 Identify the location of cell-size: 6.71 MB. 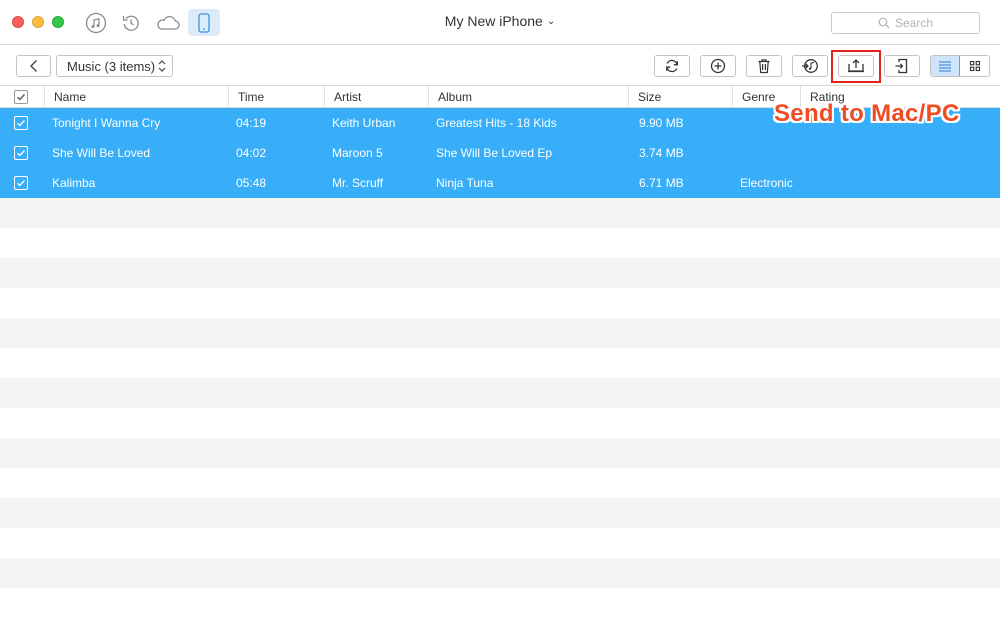
(661, 183).